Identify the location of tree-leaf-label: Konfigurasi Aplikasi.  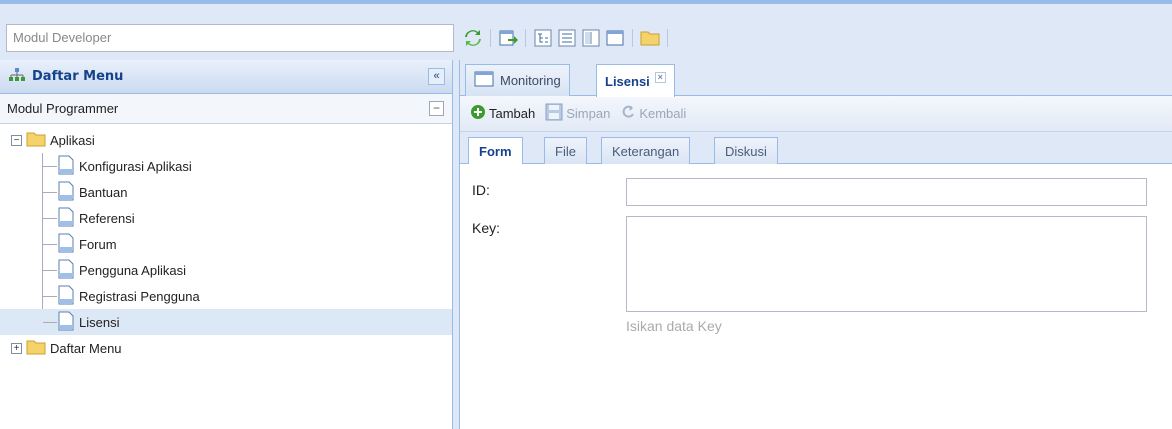
(135, 166).